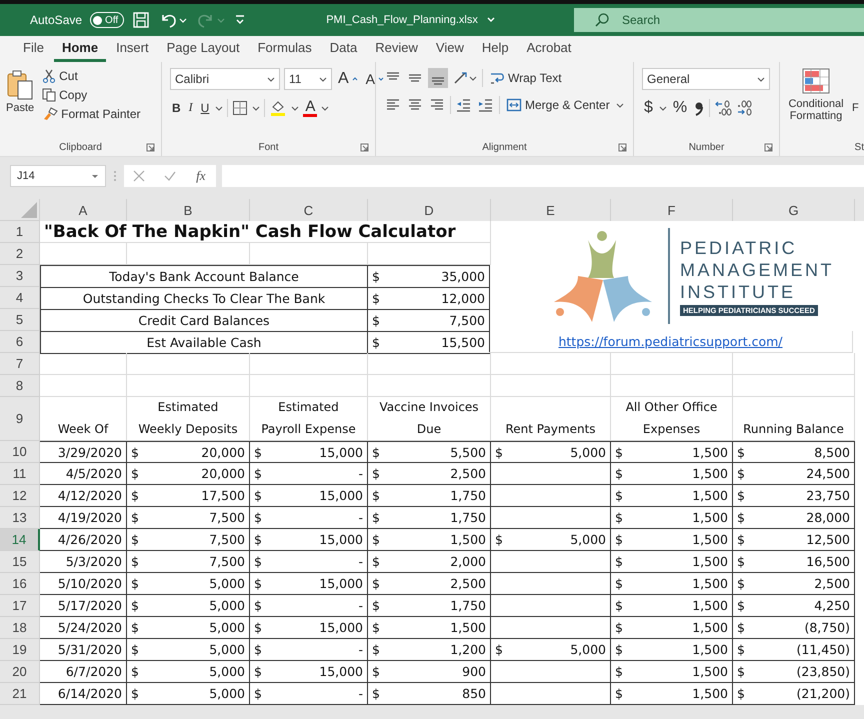  What do you see at coordinates (550, 429) in the screenshot?
I see `column-heading: Rent Payments` at bounding box center [550, 429].